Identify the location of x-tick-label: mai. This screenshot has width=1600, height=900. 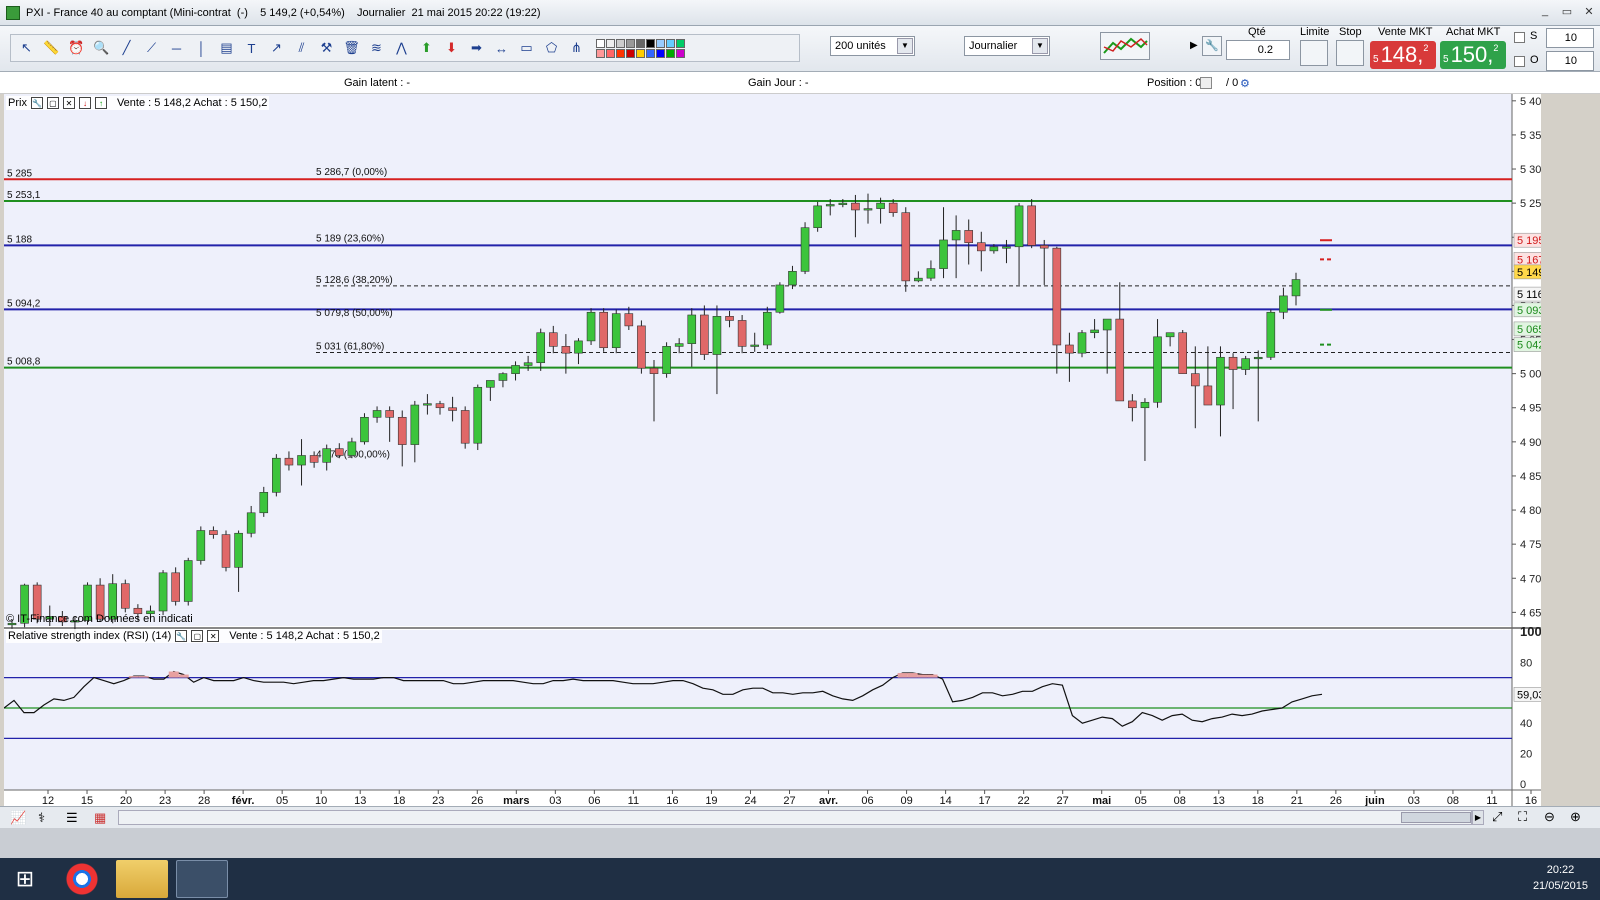
(1101, 800).